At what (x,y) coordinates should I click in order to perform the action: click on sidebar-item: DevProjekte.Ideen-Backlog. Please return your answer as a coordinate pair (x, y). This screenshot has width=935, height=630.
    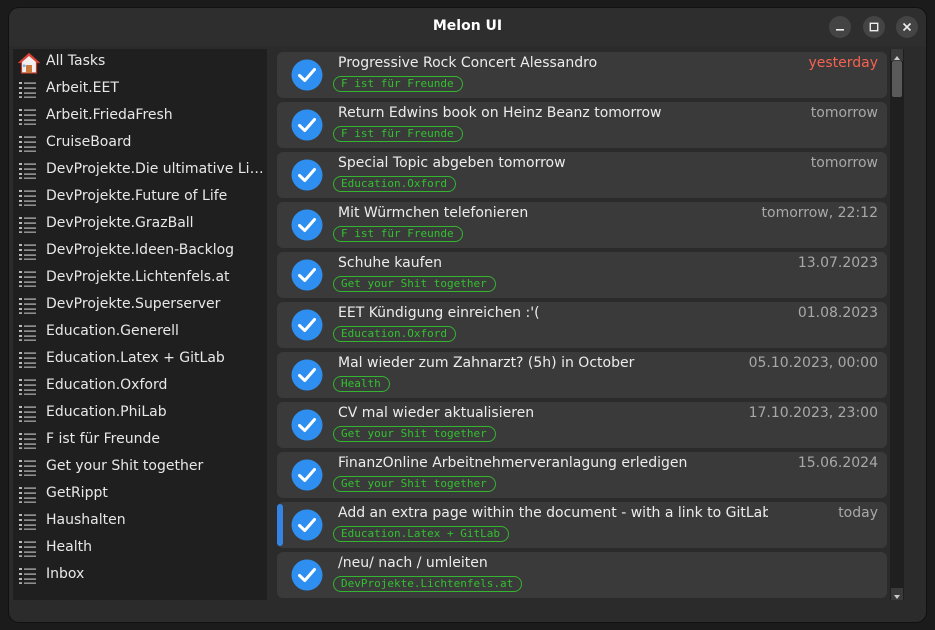
    Looking at the image, I should click on (140, 251).